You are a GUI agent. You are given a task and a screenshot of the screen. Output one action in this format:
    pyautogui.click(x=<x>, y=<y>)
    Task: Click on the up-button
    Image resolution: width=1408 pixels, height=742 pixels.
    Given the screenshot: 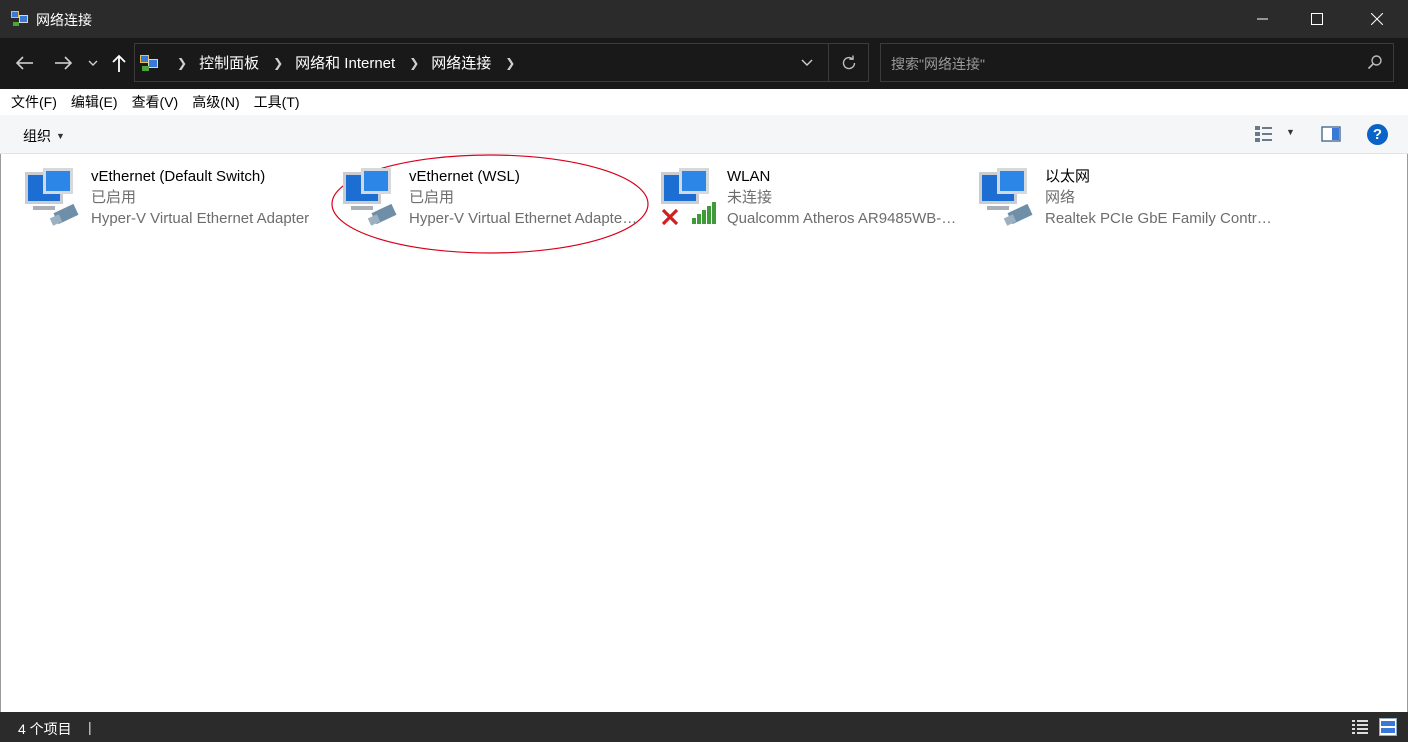 What is the action you would take?
    pyautogui.click(x=119, y=63)
    